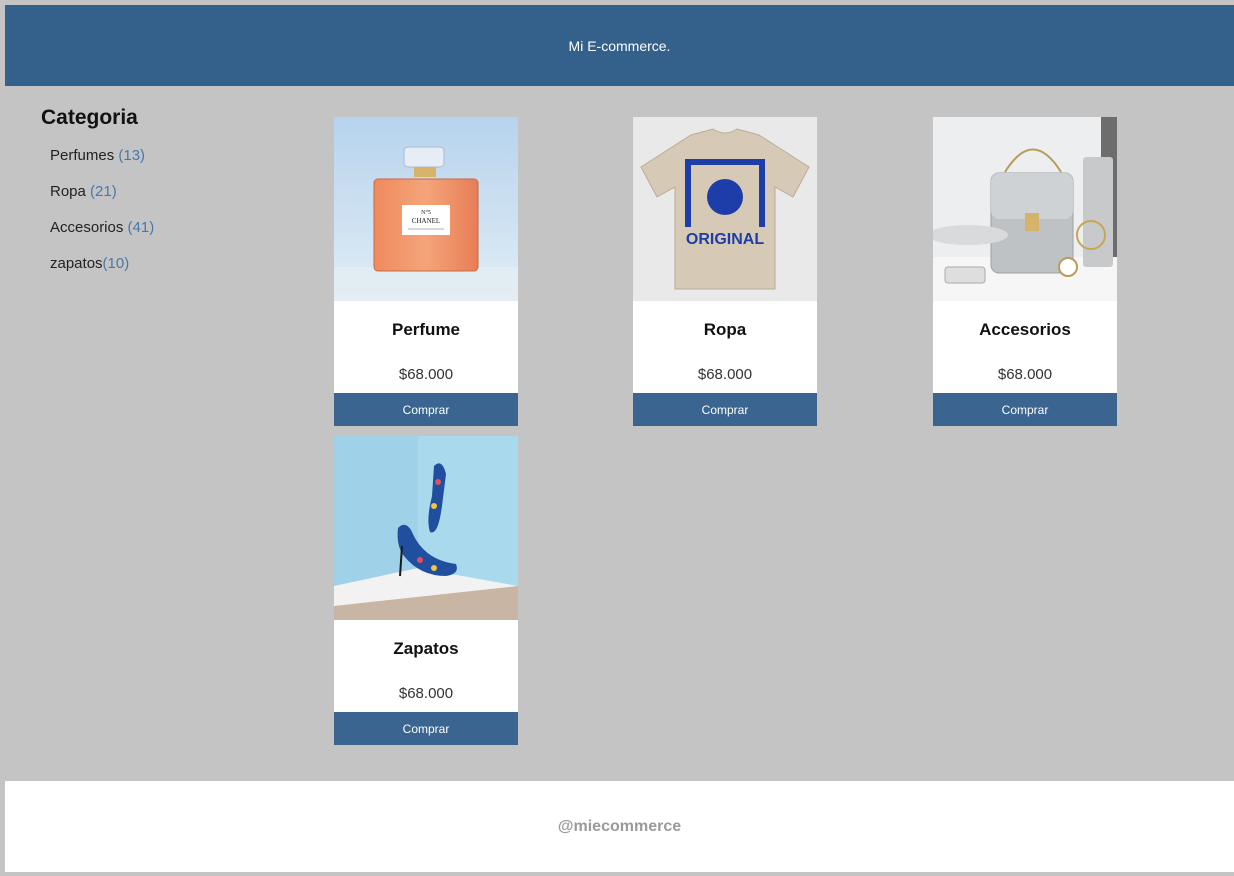 This screenshot has height=876, width=1234. What do you see at coordinates (116, 263) in the screenshot?
I see `category-count: (10)` at bounding box center [116, 263].